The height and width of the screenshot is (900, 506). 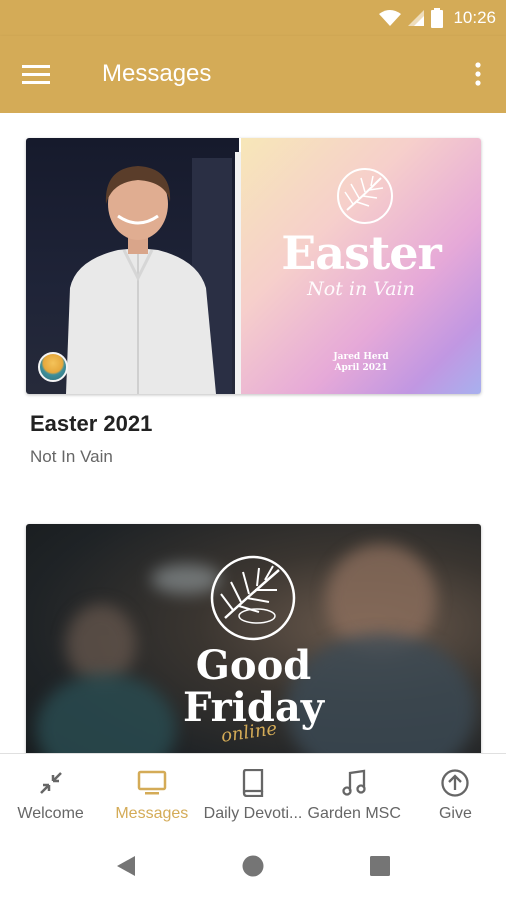 I want to click on nav-label: Messages, so click(x=152, y=813).